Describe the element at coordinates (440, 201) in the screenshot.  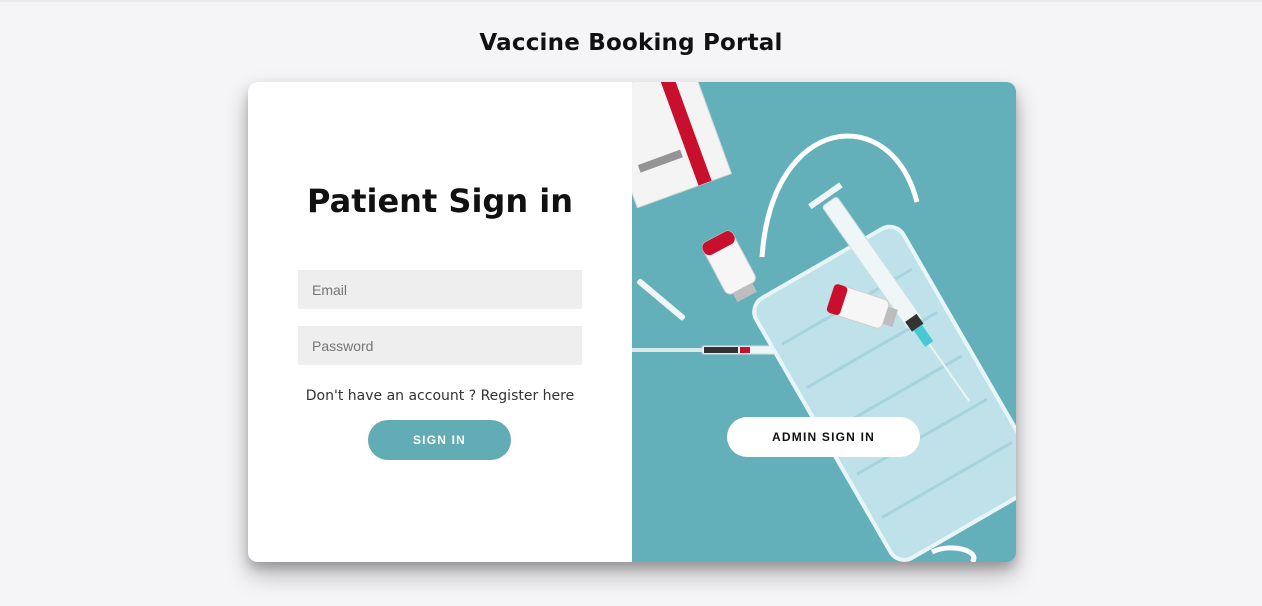
I see `patient-signin-heading: Patient Sign in` at that location.